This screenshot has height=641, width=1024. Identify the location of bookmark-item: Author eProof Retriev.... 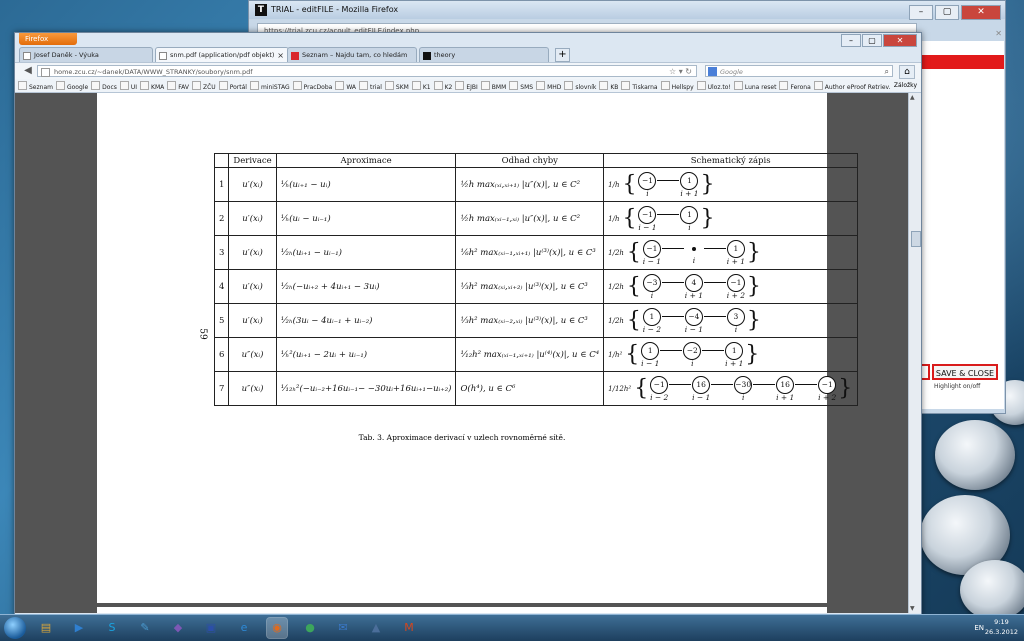
(853, 86).